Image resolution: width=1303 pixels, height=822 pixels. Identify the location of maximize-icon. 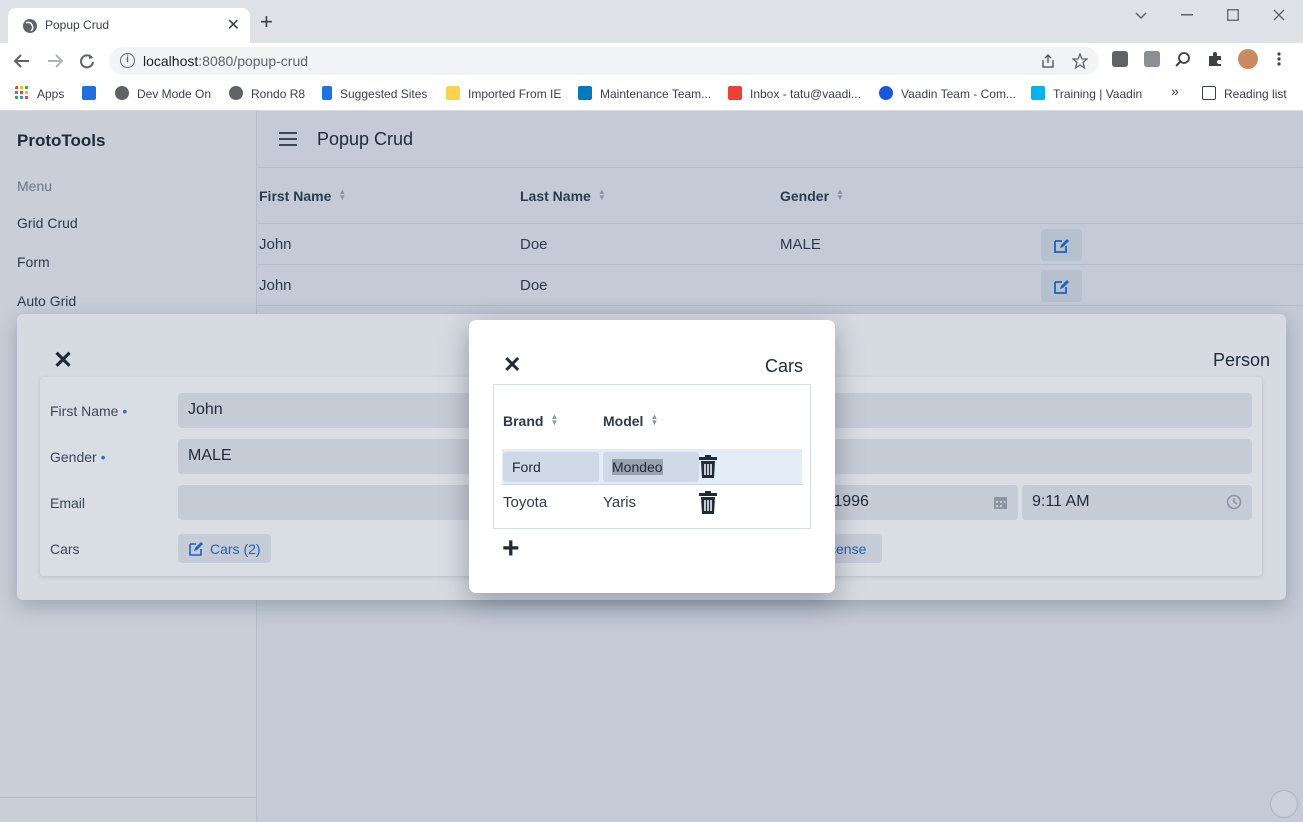
(1233, 15).